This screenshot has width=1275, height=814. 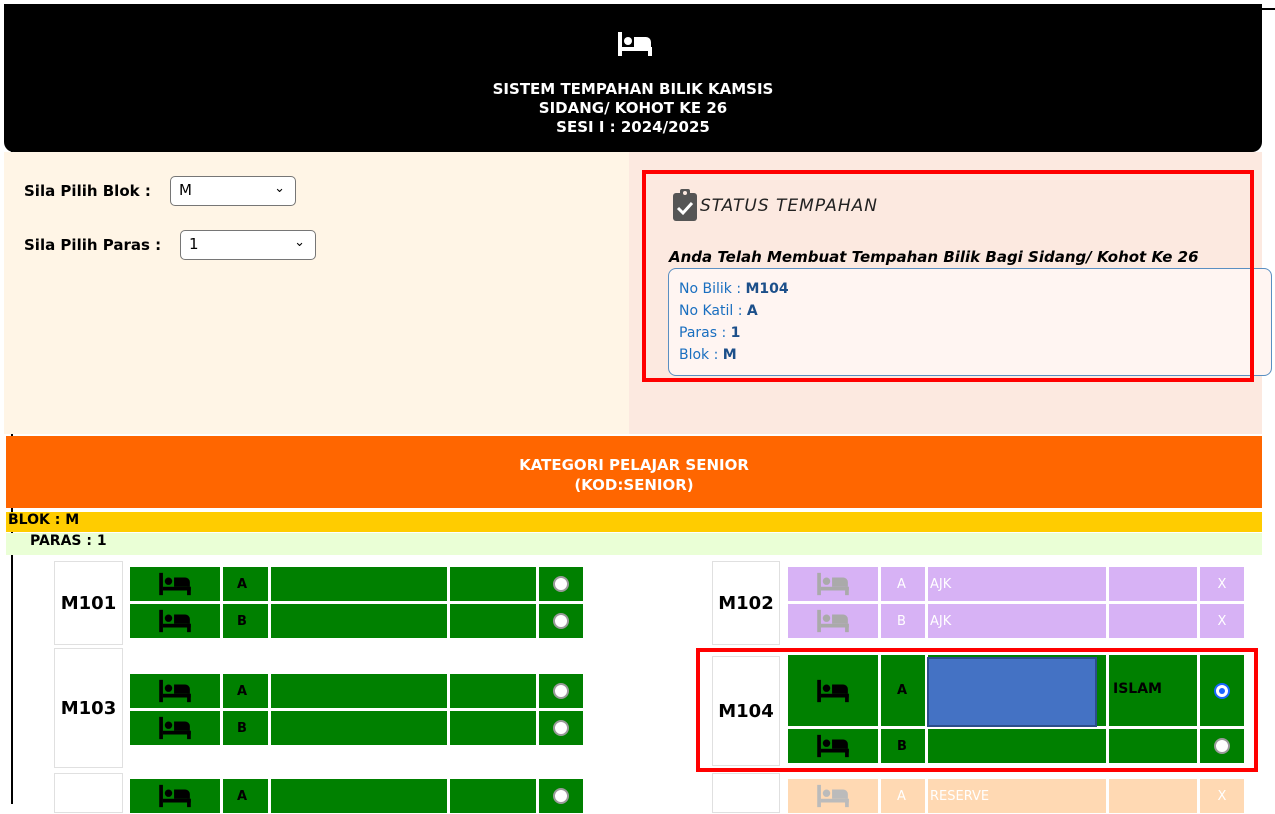 I want to click on bed-radio-m103-b, so click(x=561, y=728).